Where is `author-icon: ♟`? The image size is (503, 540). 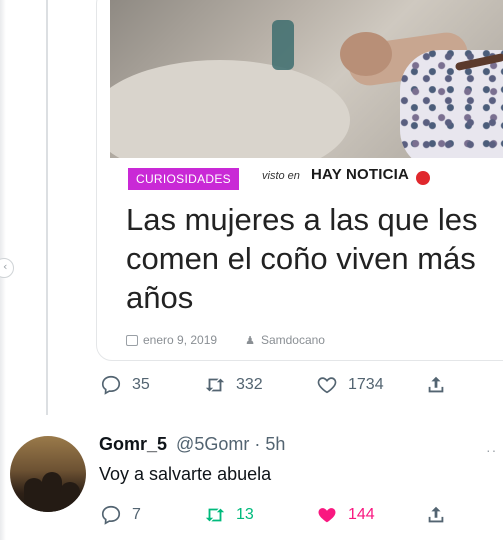 author-icon: ♟ is located at coordinates (250, 340).